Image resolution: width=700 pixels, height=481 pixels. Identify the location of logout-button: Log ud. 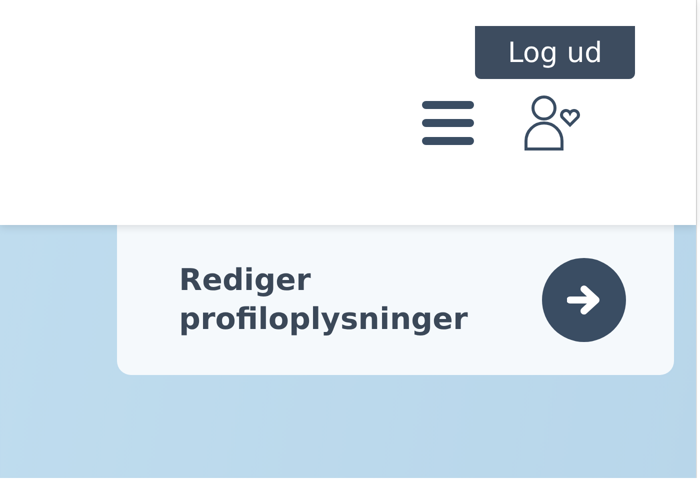
(555, 52).